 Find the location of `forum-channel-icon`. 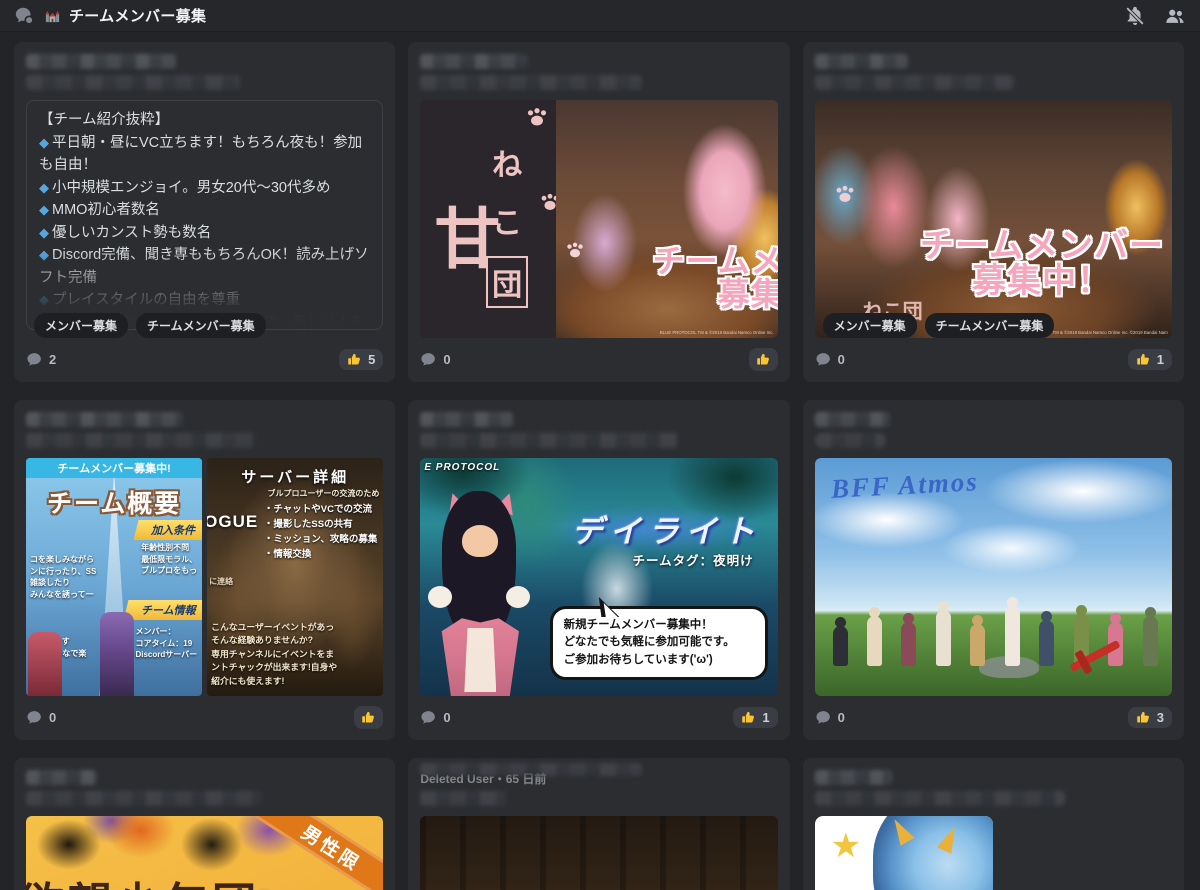

forum-channel-icon is located at coordinates (25, 16).